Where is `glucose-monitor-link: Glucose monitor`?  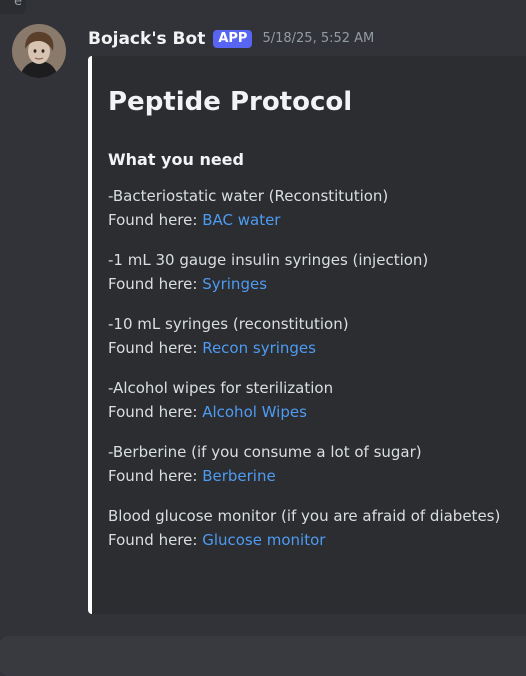 glucose-monitor-link: Glucose monitor is located at coordinates (263, 540).